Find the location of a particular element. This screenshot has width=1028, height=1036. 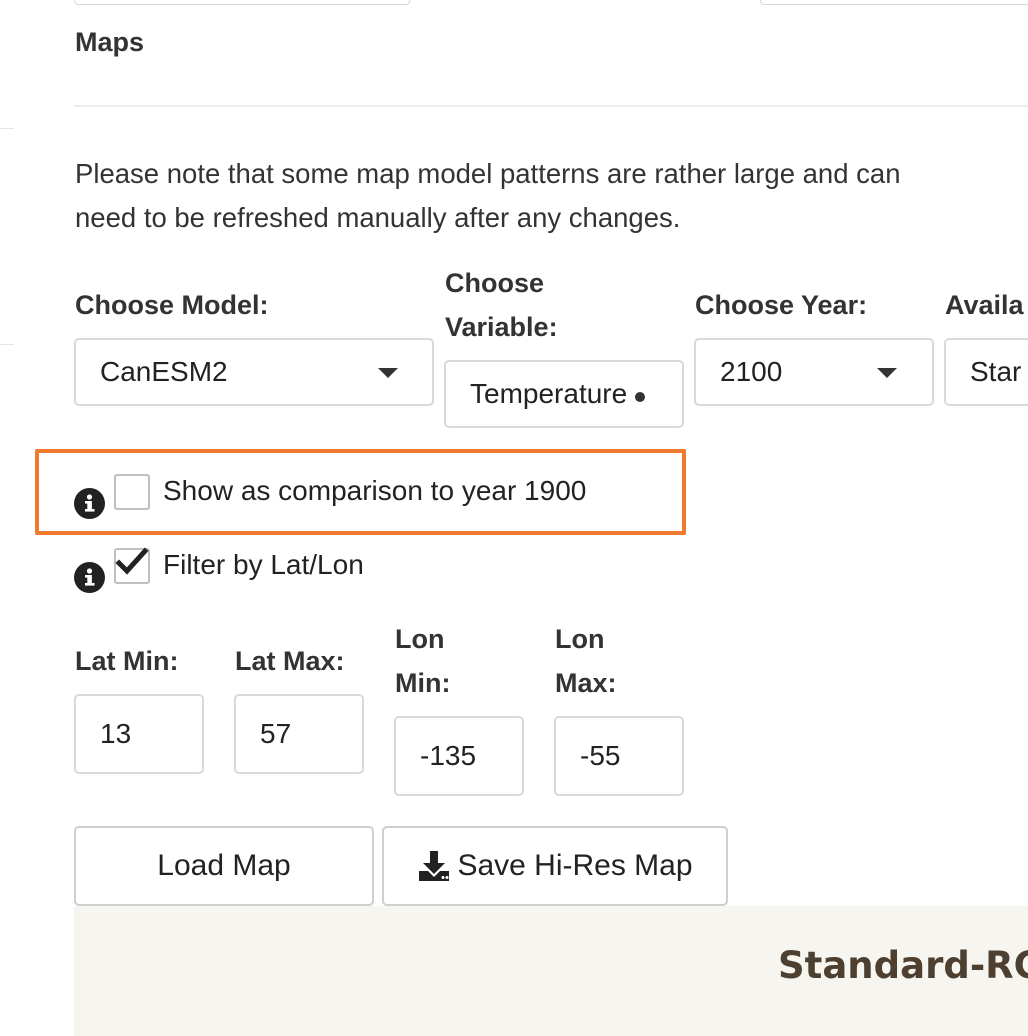

lon-min-label: Lon Min: is located at coordinates (422, 661).